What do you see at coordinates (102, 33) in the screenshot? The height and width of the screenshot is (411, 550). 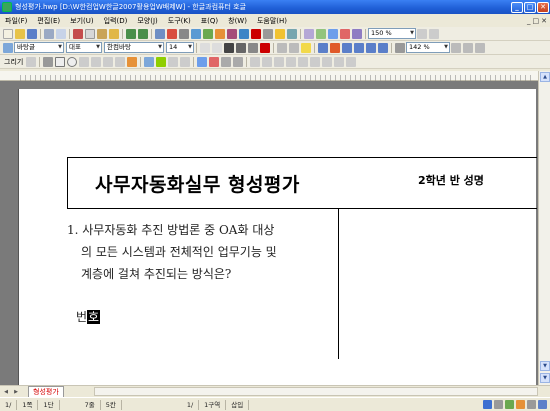 I see `paste-icon` at bounding box center [102, 33].